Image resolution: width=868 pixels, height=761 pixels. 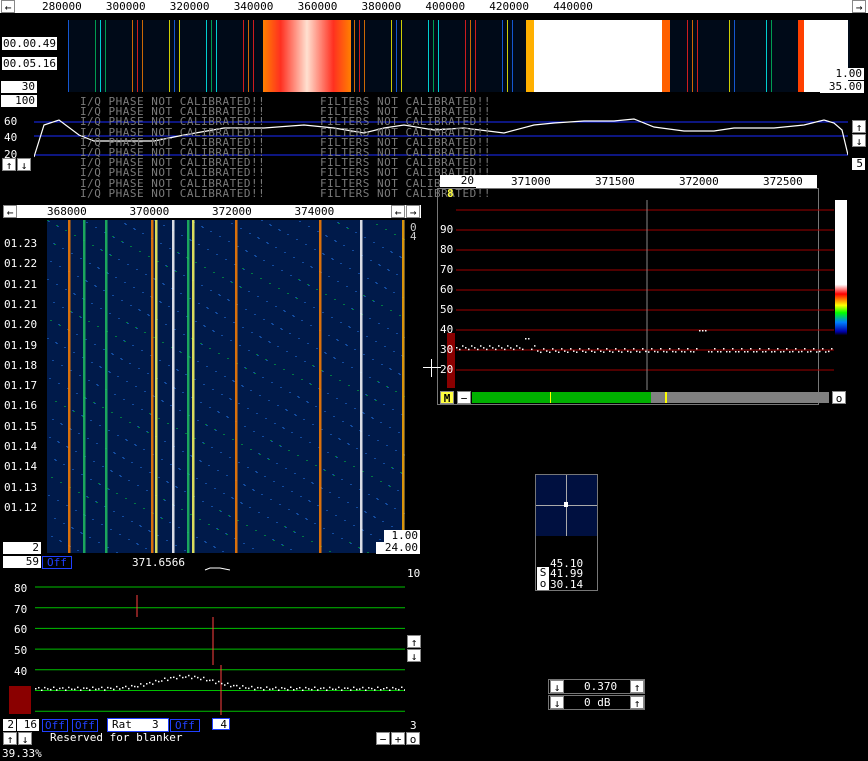 What do you see at coordinates (447, 249) in the screenshot?
I see `spectrum3-y-label: 80` at bounding box center [447, 249].